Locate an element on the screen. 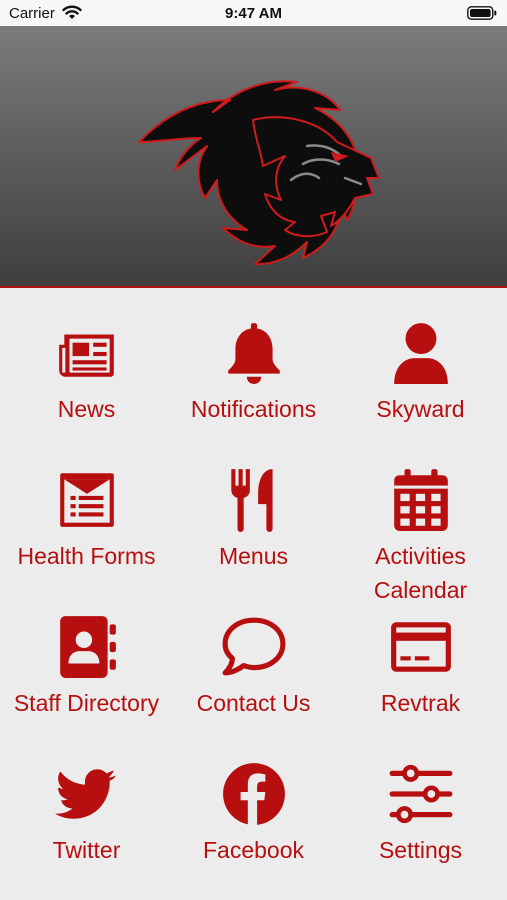  menu-label: Notifications is located at coordinates (253, 409).